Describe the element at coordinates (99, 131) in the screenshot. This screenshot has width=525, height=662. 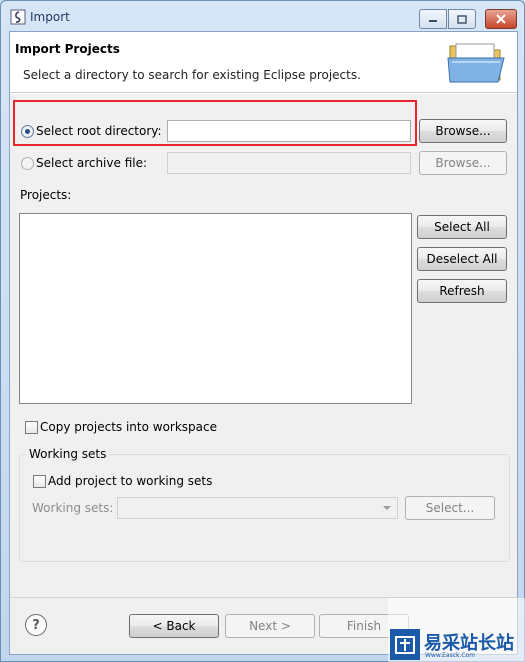
I see `select-root-label: Select root directory:` at that location.